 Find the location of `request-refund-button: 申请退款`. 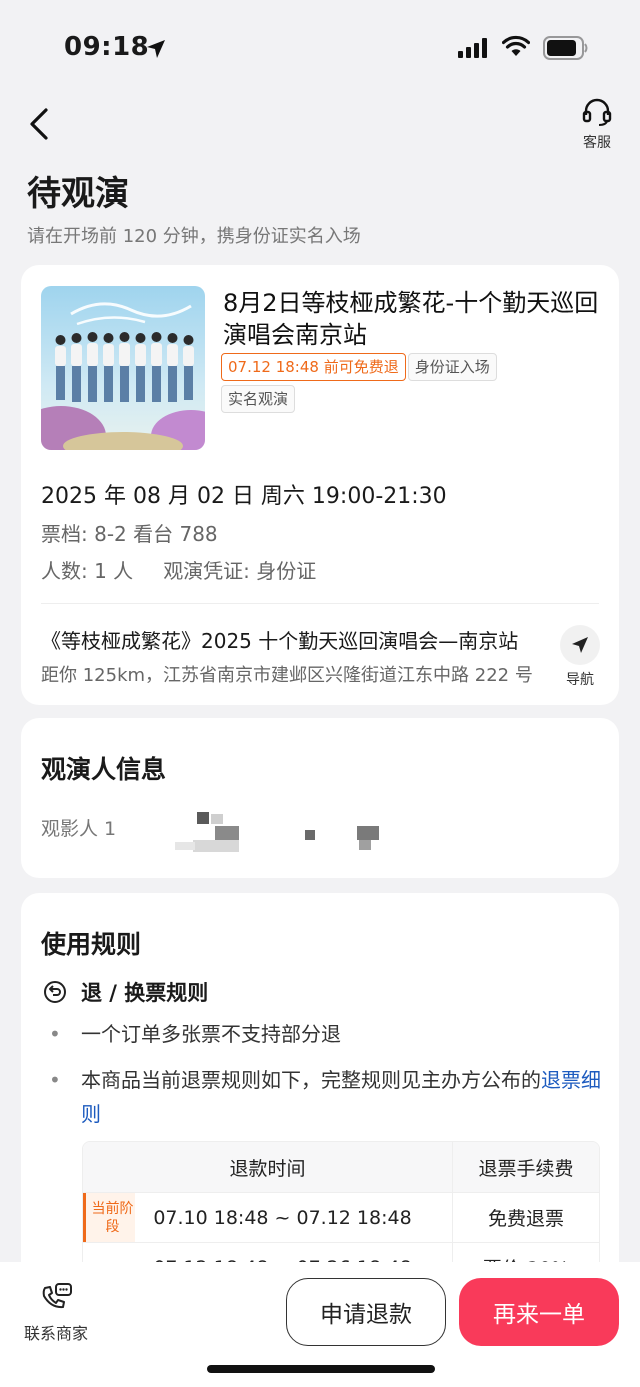

request-refund-button: 申请退款 is located at coordinates (366, 1312).